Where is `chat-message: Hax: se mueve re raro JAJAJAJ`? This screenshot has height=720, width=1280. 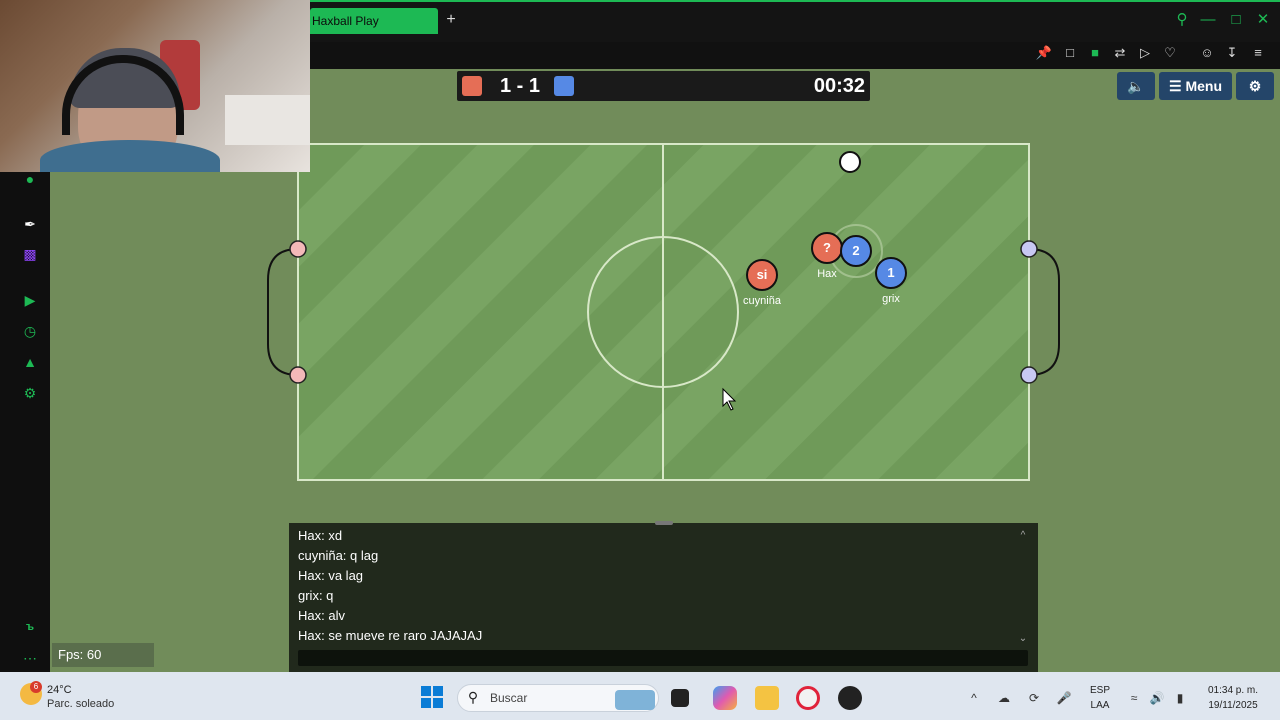
chat-message: Hax: se mueve re raro JAJAJAJ is located at coordinates (390, 635).